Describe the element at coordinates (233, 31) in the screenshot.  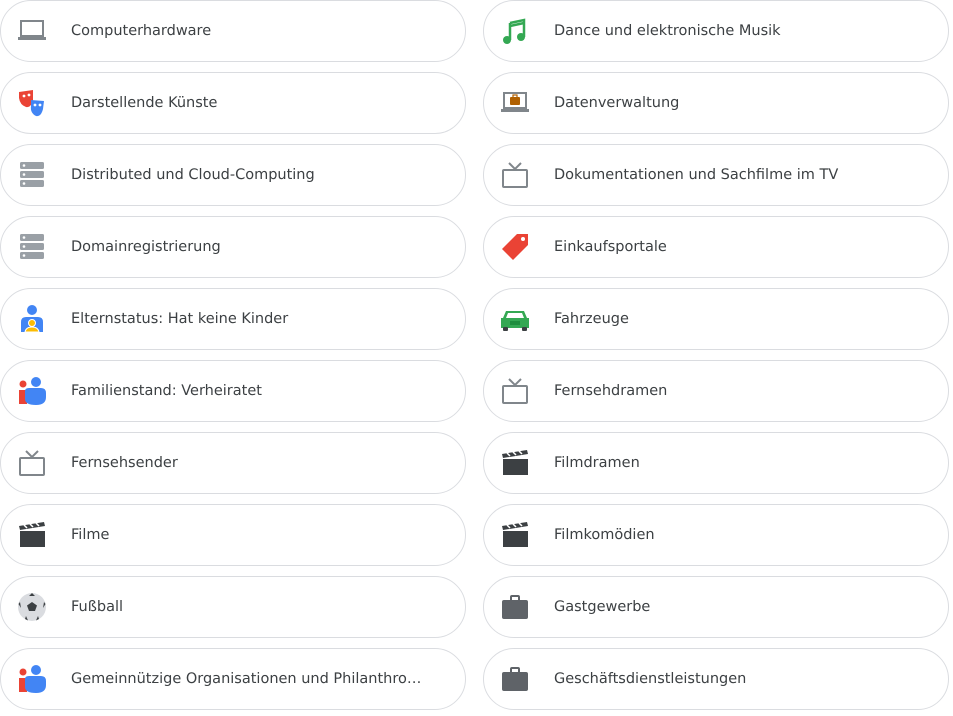
I see `interest-chip: Computerhardware` at that location.